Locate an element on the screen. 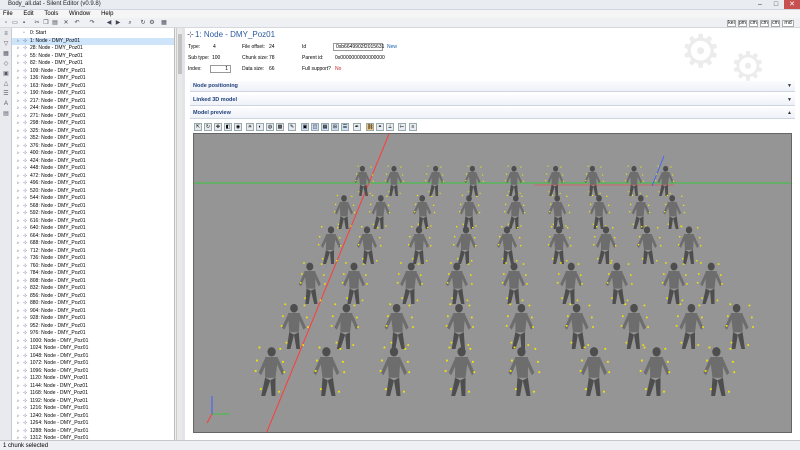 The image size is (800, 450). menu-help: Help is located at coordinates (107, 14).